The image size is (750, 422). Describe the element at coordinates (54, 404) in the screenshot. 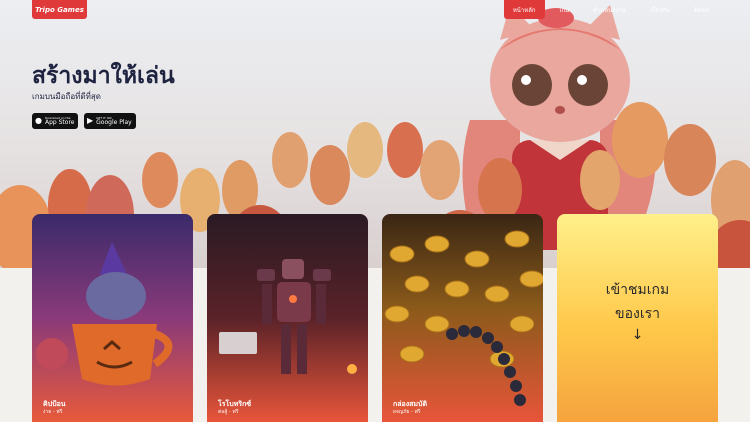

I see `card-title: คิปป้อน` at that location.